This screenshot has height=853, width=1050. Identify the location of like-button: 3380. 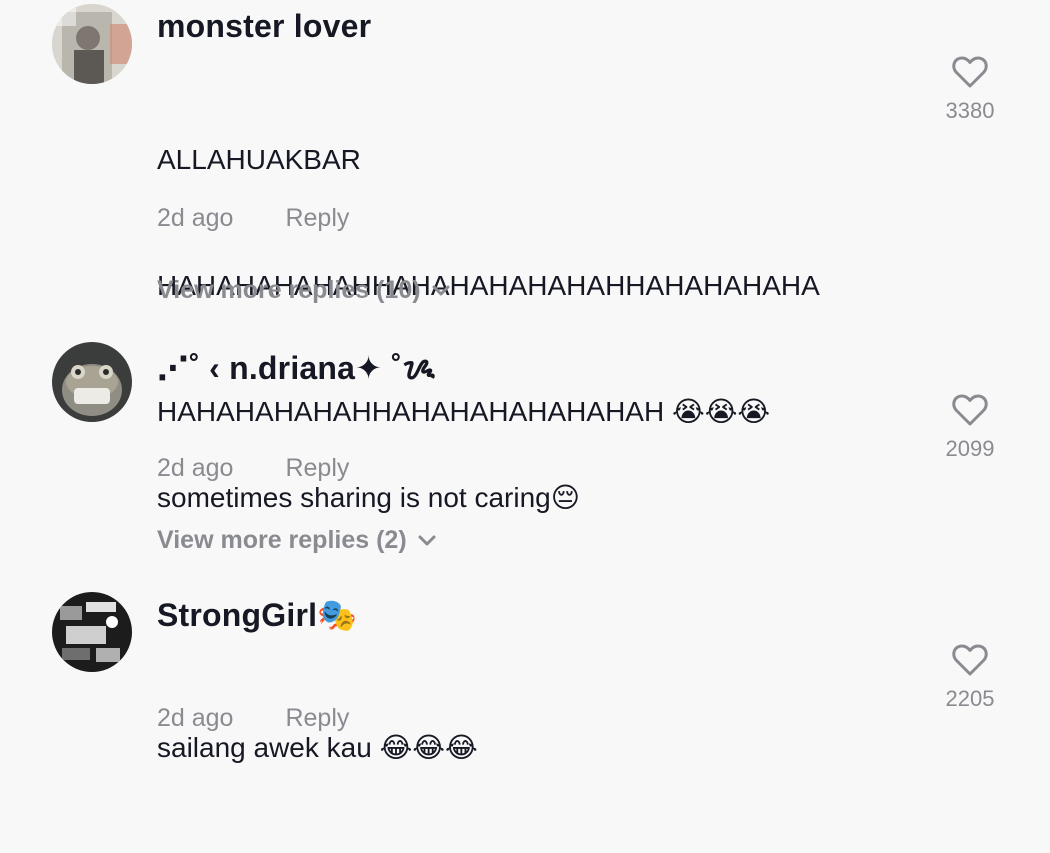
(970, 90).